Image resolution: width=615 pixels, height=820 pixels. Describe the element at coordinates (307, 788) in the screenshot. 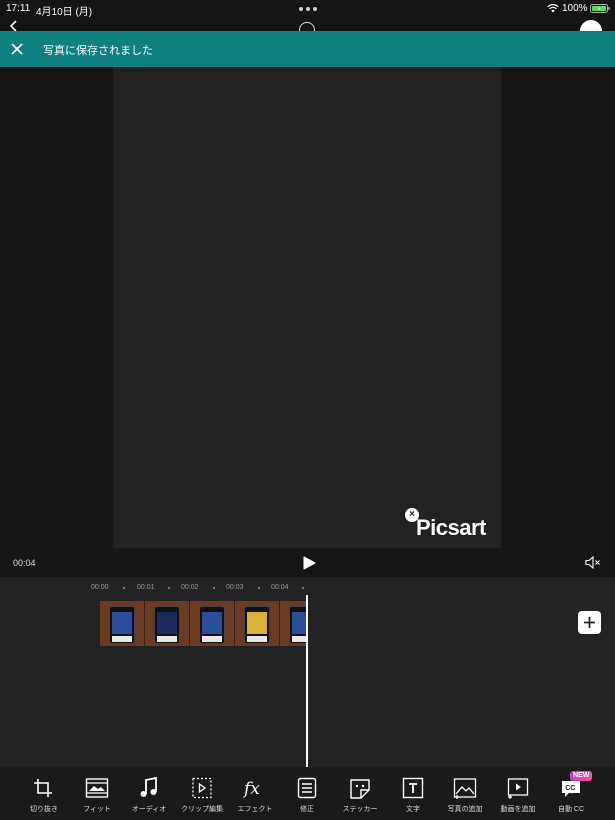

I see `adjust-icon` at that location.